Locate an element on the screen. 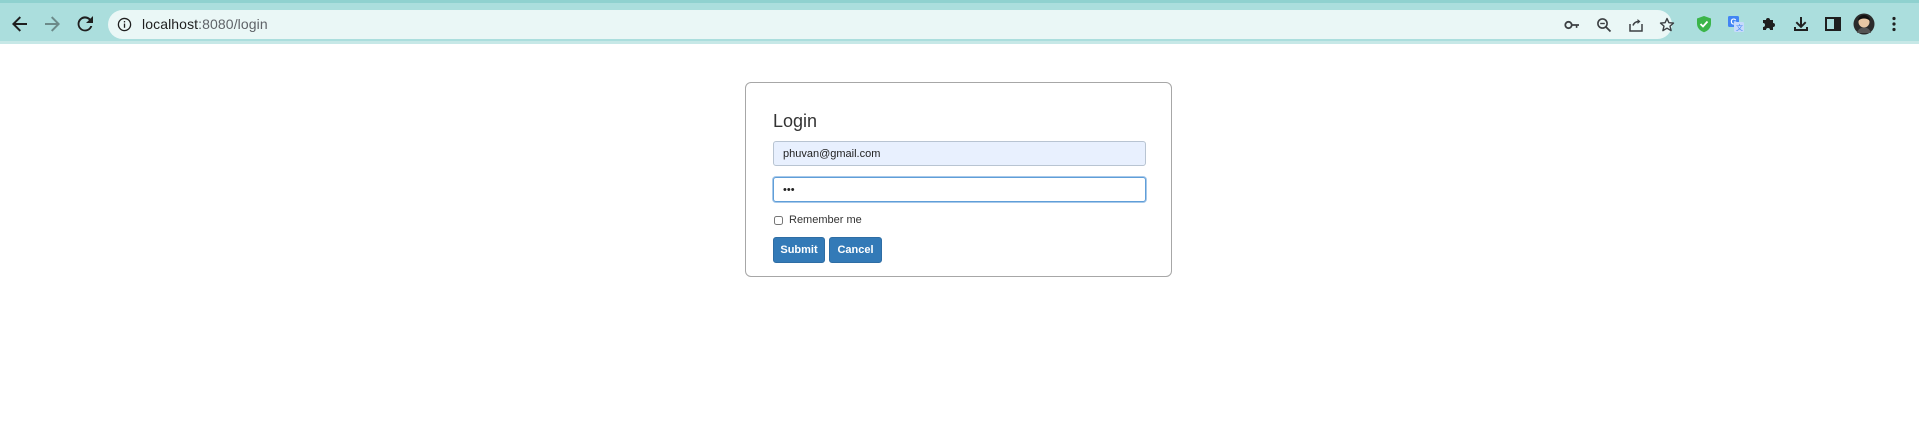 This screenshot has width=1919, height=445. toolbar-divider is located at coordinates (959, 42).